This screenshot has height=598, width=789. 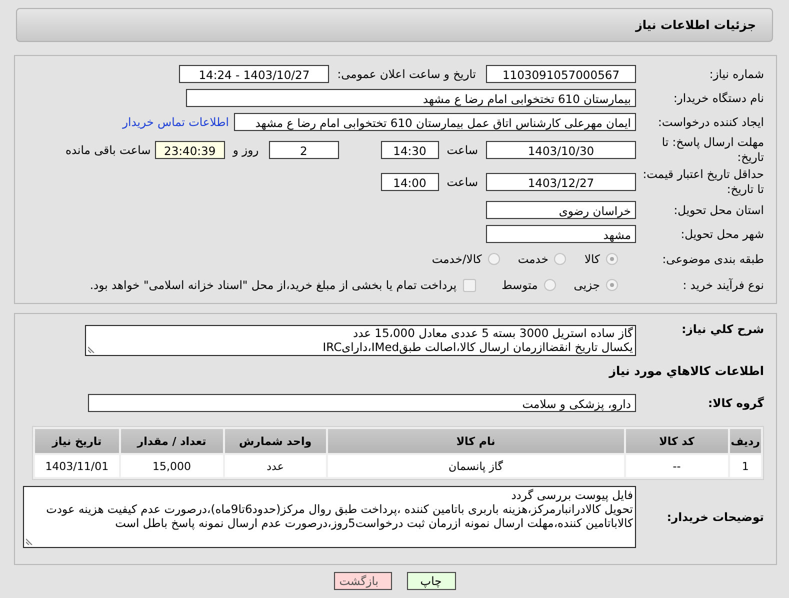 What do you see at coordinates (457, 259) in the screenshot?
I see `option-label: کالا/خدمت` at bounding box center [457, 259].